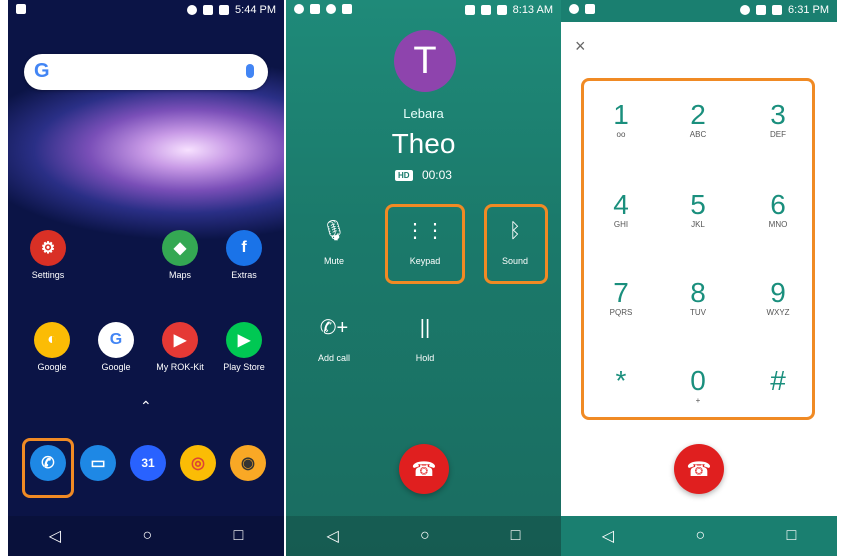 Image resolution: width=841 pixels, height=556 pixels. Describe the element at coordinates (146, 72) in the screenshot. I see `google-search-bar: G` at that location.